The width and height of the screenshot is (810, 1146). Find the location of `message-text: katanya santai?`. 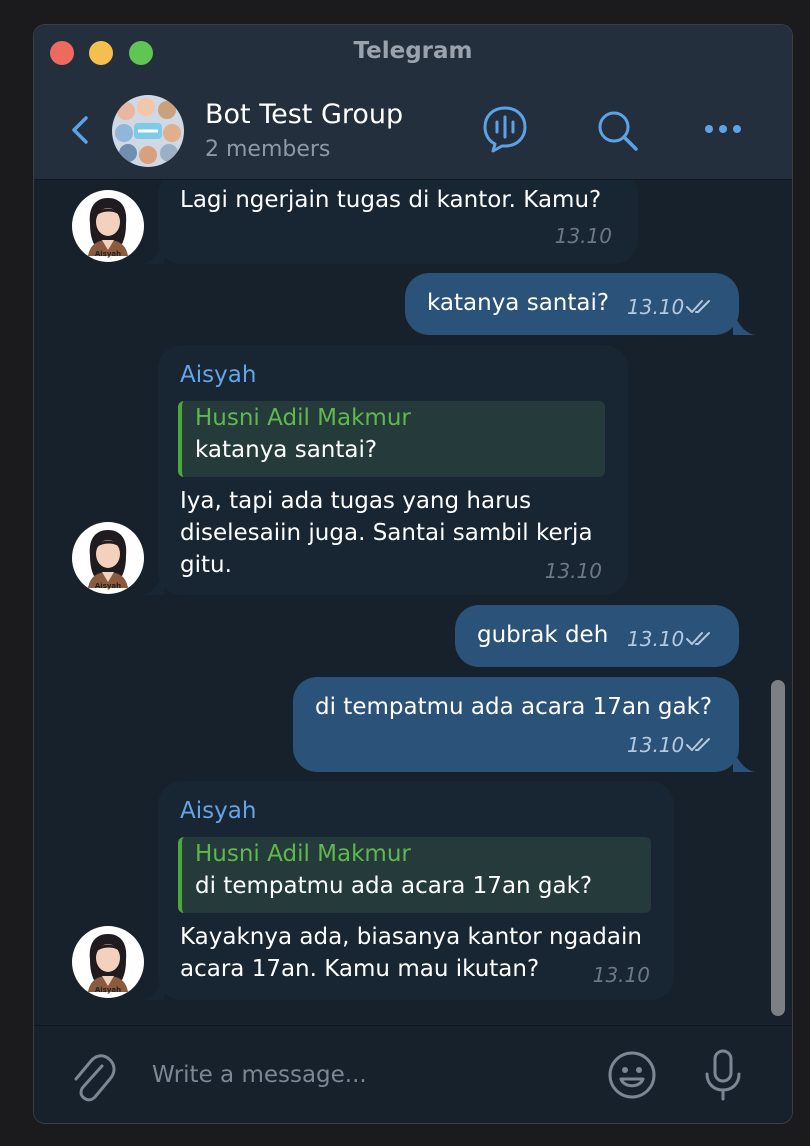

message-text: katanya santai? is located at coordinates (518, 303).